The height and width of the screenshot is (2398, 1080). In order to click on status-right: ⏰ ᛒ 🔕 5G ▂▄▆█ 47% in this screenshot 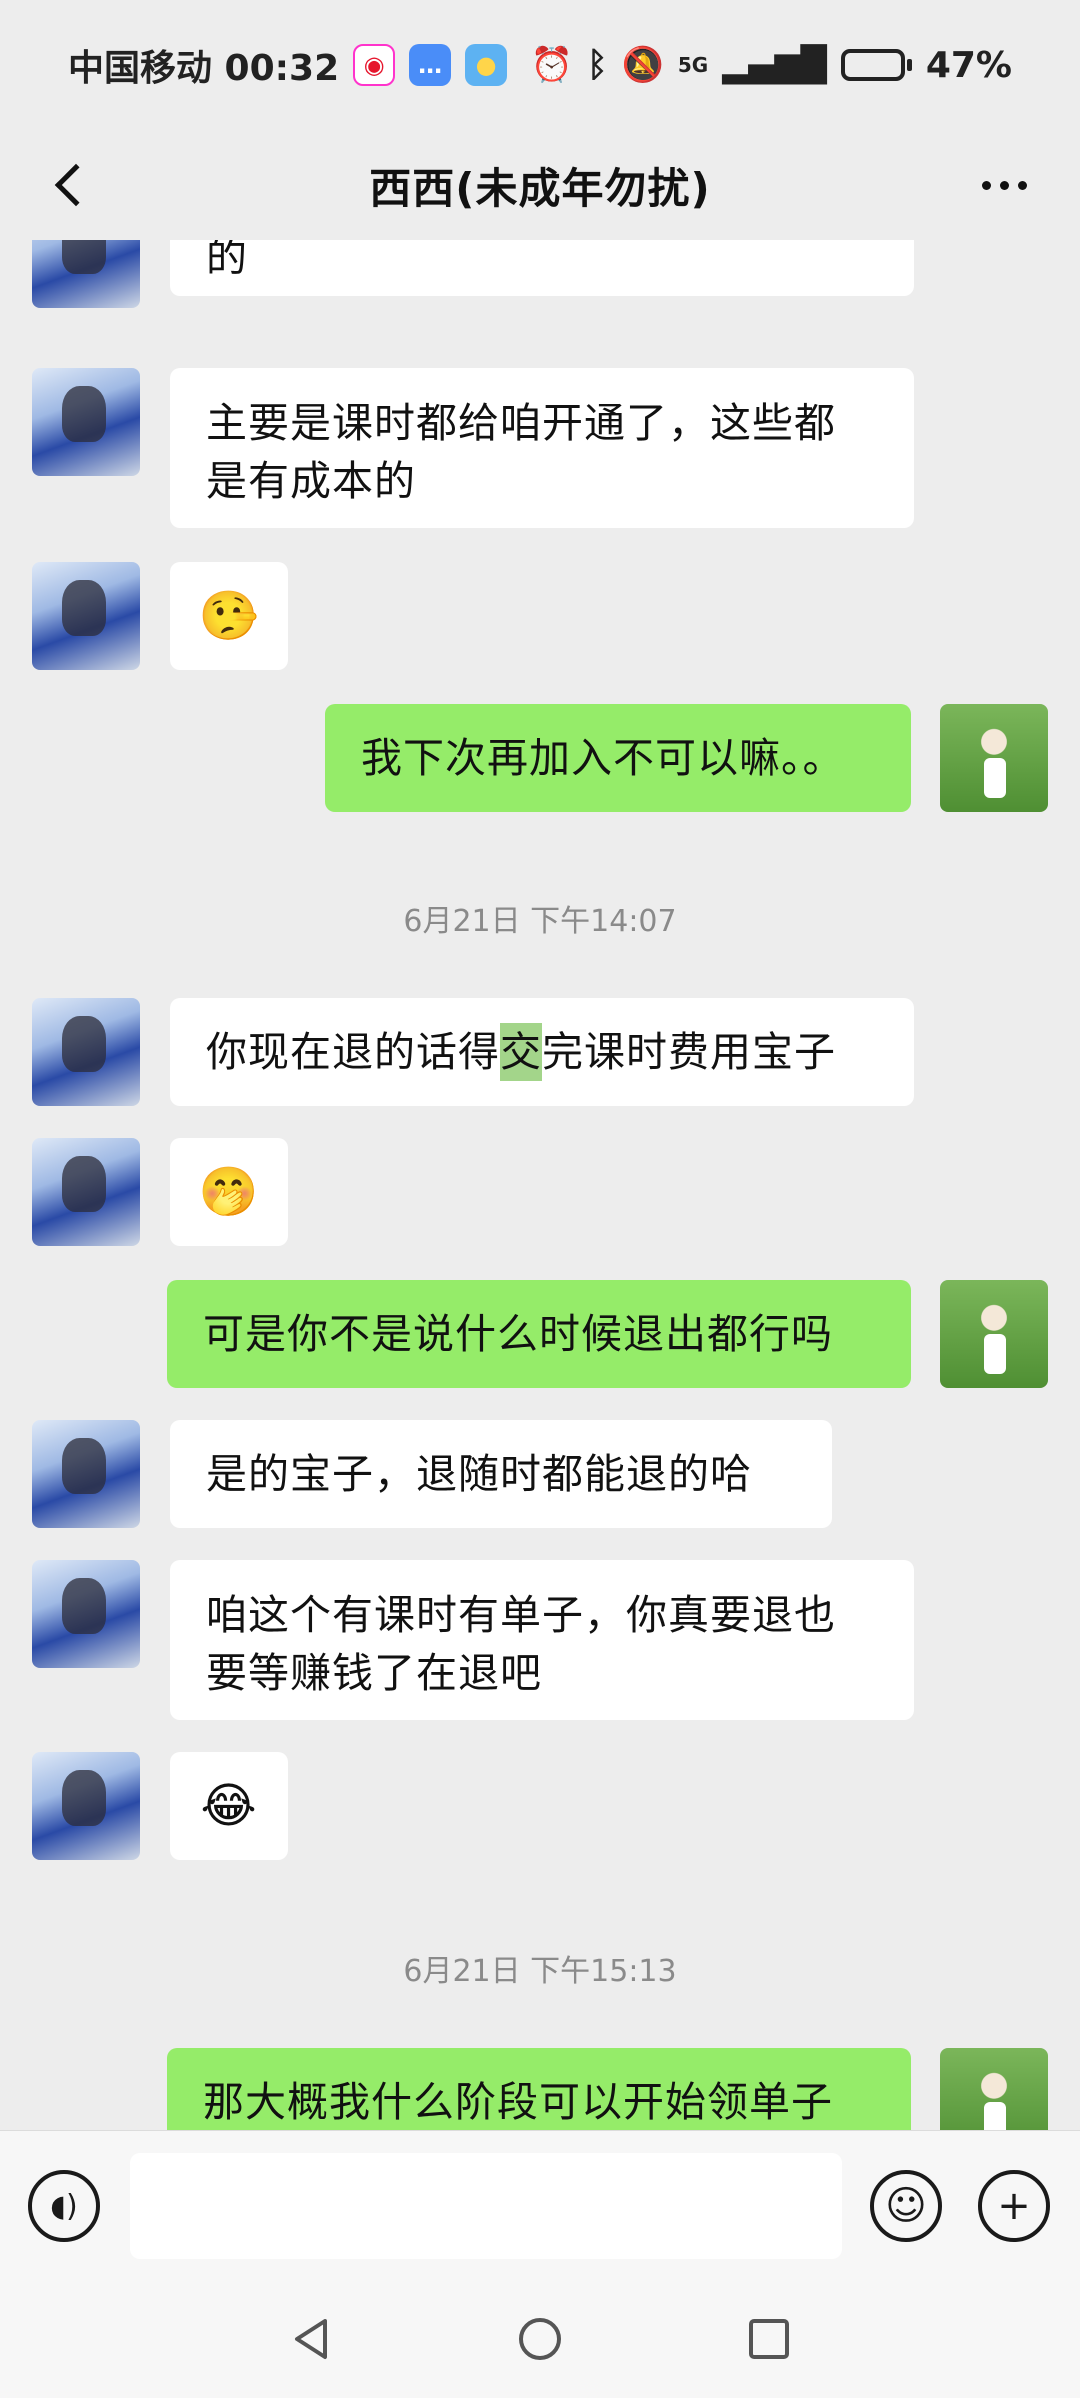, I will do `click(771, 65)`.